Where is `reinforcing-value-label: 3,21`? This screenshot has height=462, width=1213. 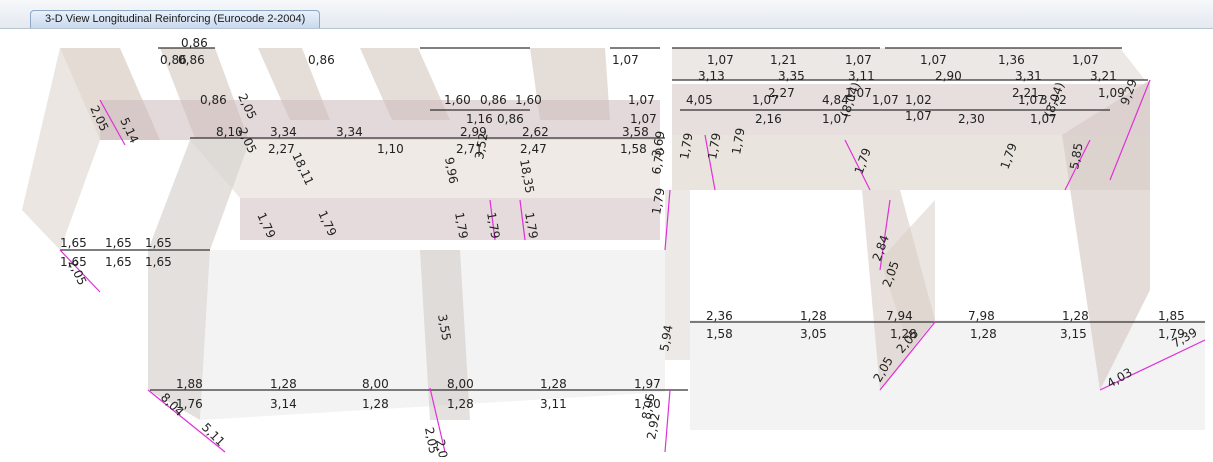 reinforcing-value-label: 3,21 is located at coordinates (1103, 76).